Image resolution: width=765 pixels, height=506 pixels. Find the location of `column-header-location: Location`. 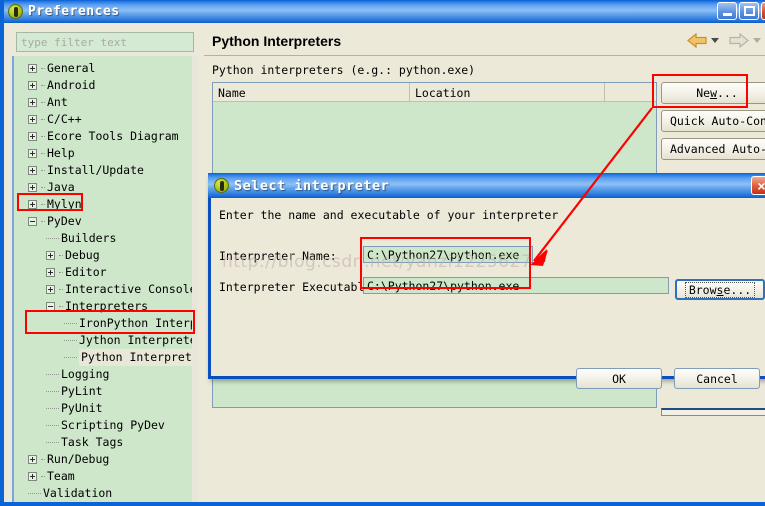

column-header-location: Location is located at coordinates (507, 92).